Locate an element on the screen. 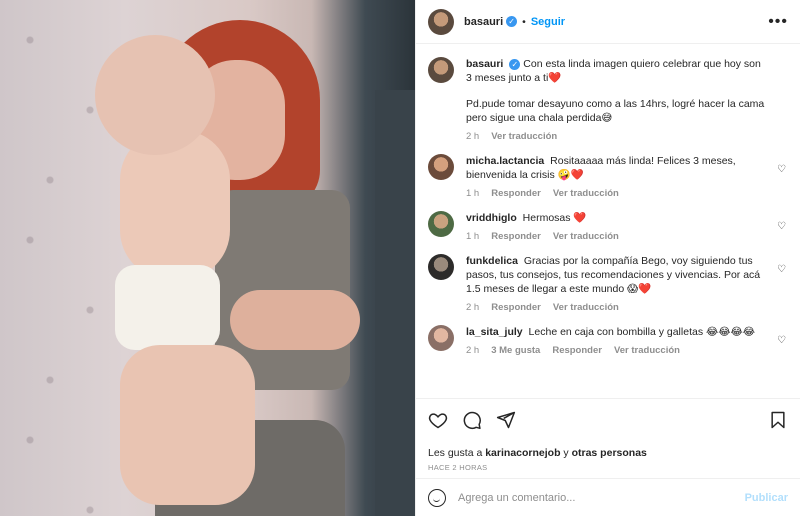 The image size is (800, 516). caption-time: 2 h is located at coordinates (473, 136).